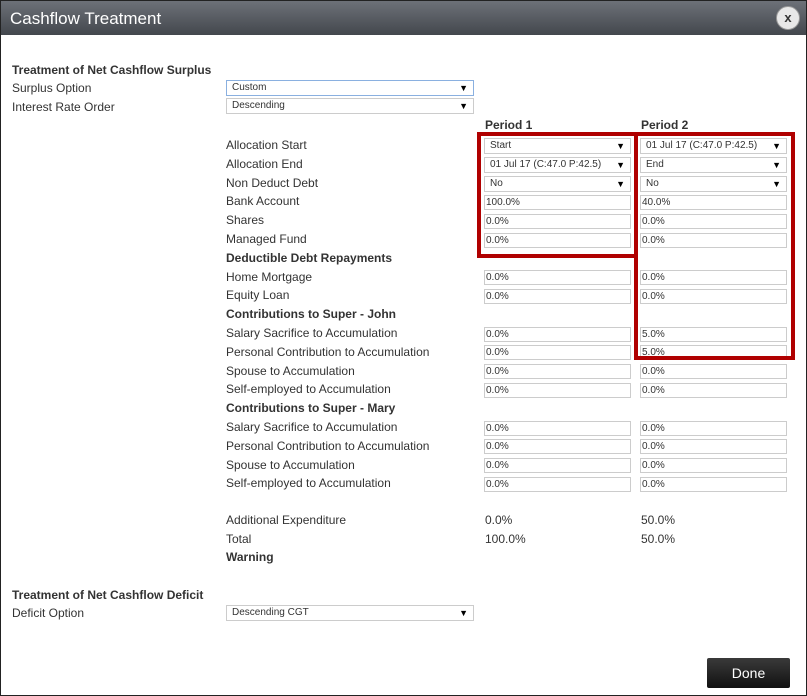 The width and height of the screenshot is (807, 696). I want to click on period-1-header: Period 1, so click(509, 125).